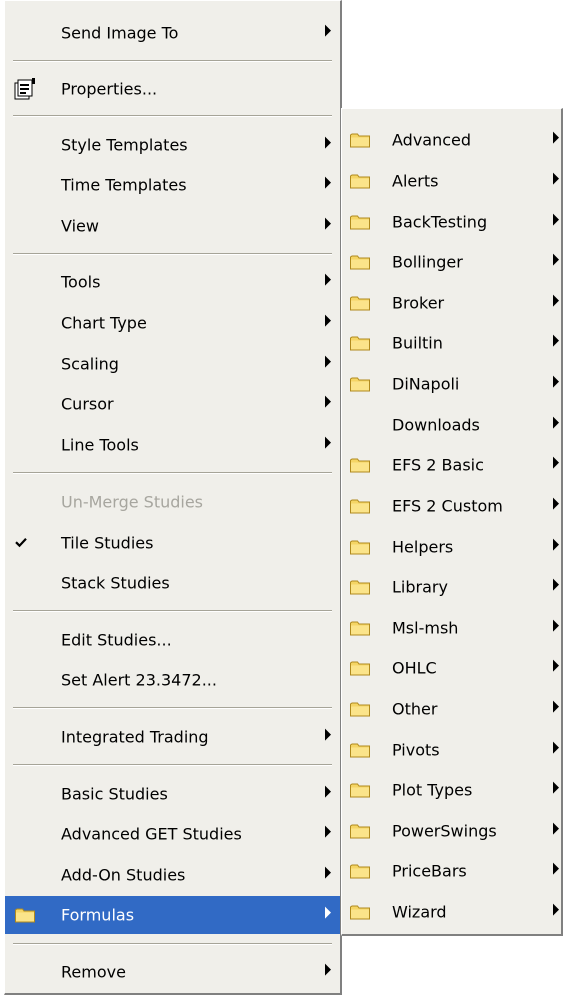  Describe the element at coordinates (451, 912) in the screenshot. I see `submenu-item-folder: Wizard` at that location.